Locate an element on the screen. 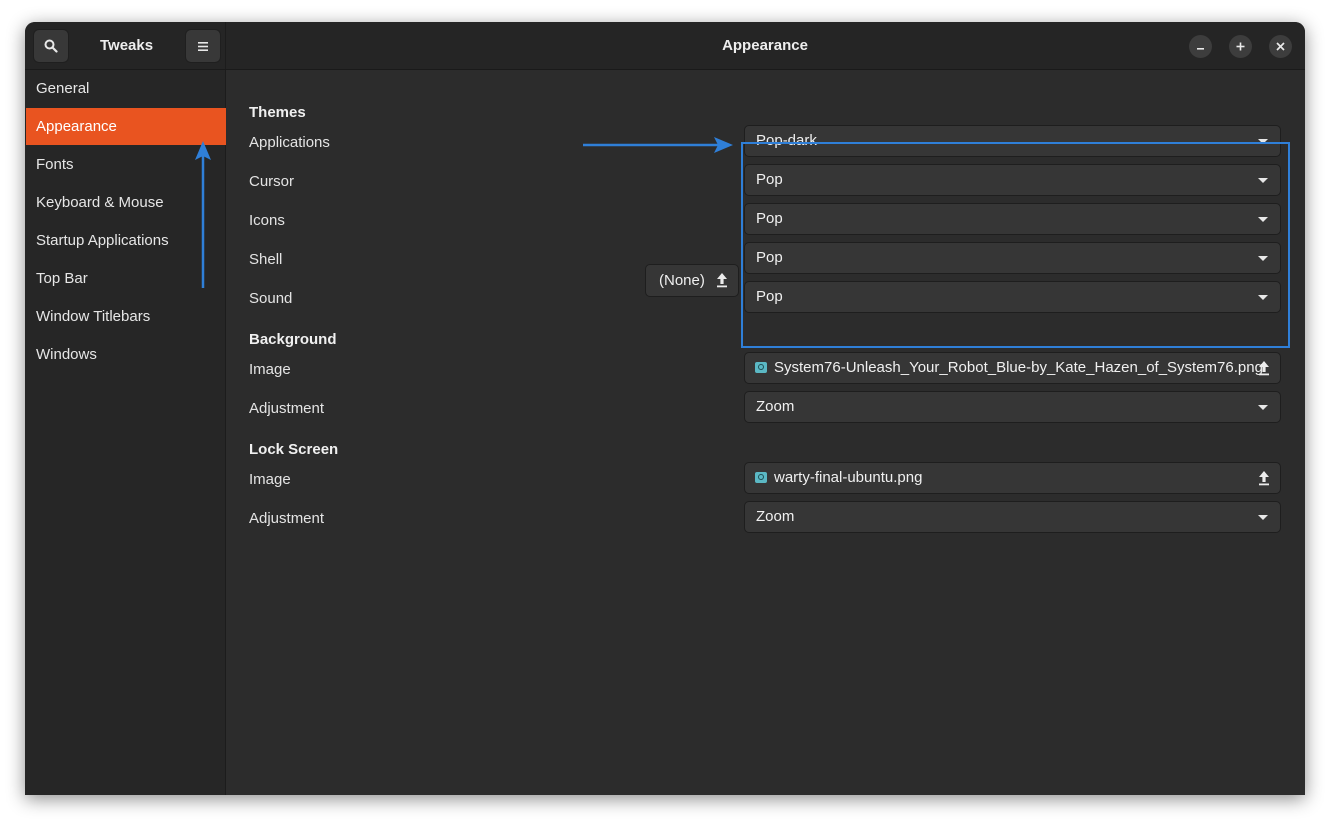  sidebar-header: Tweaks is located at coordinates (125, 45).